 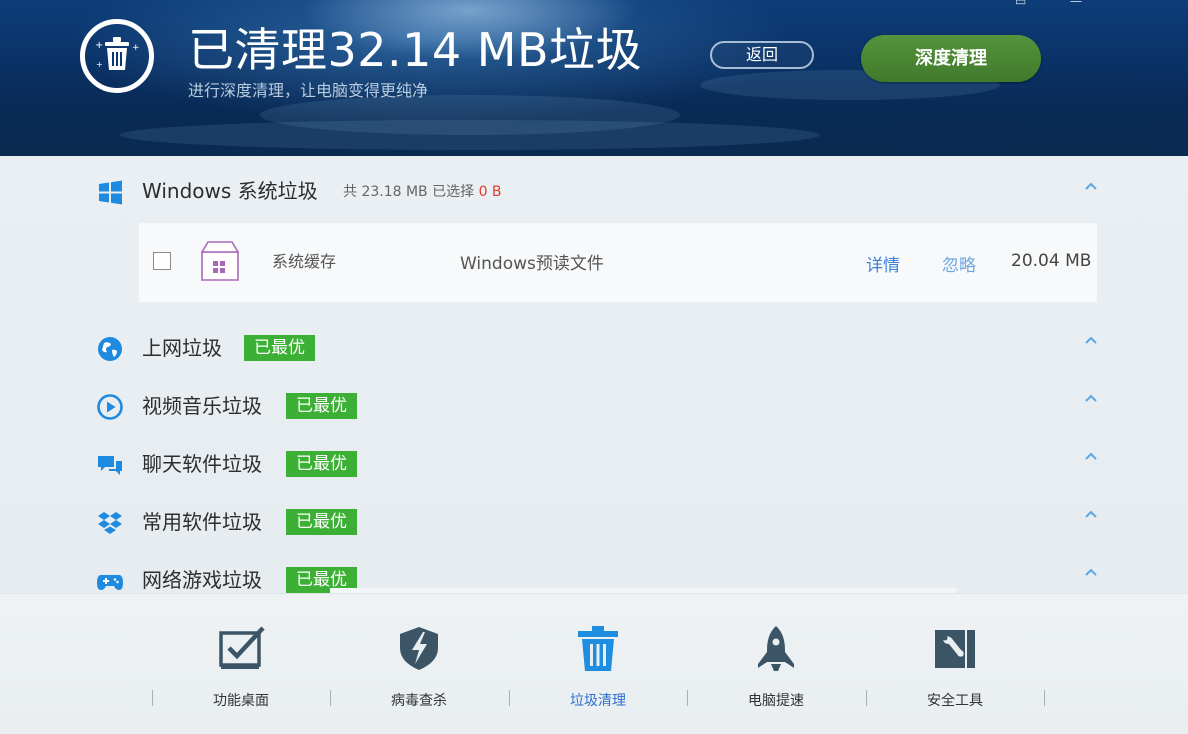 I want to click on globe-icon, so click(x=110, y=349).